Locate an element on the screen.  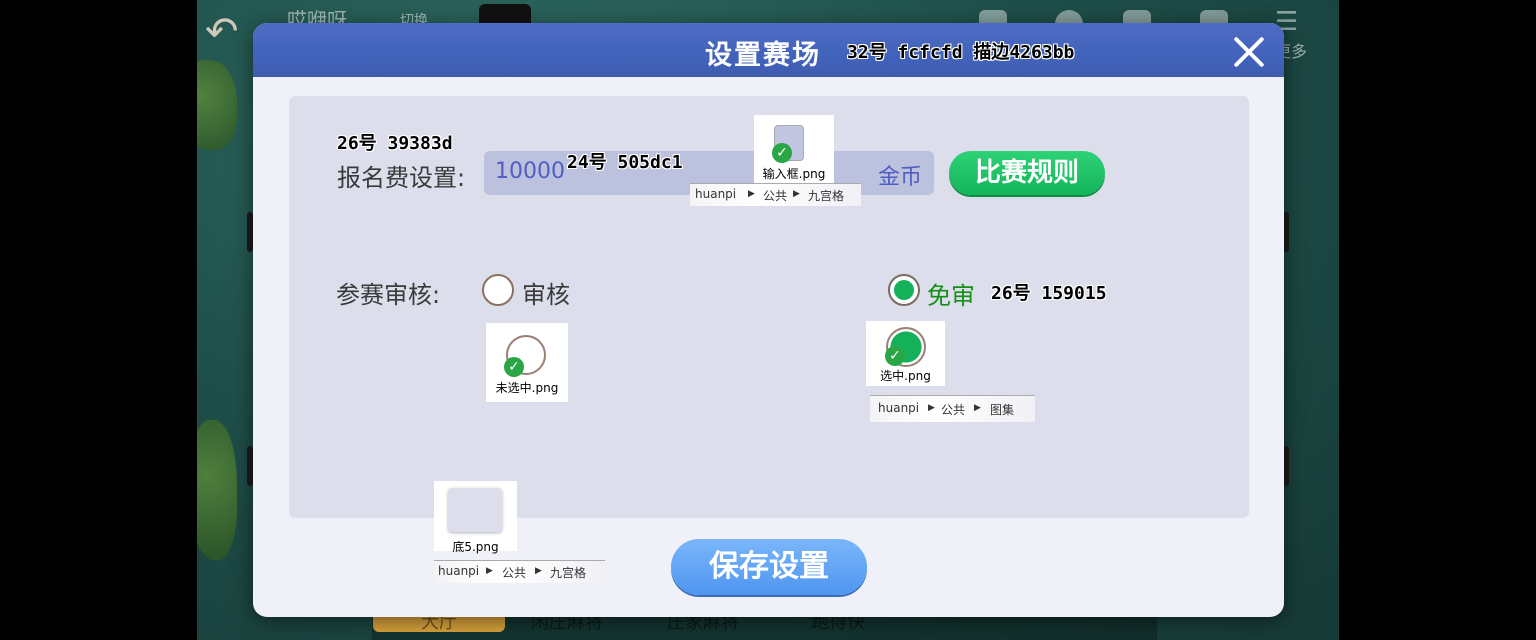
asset-filename: 底5.png is located at coordinates (475, 547).